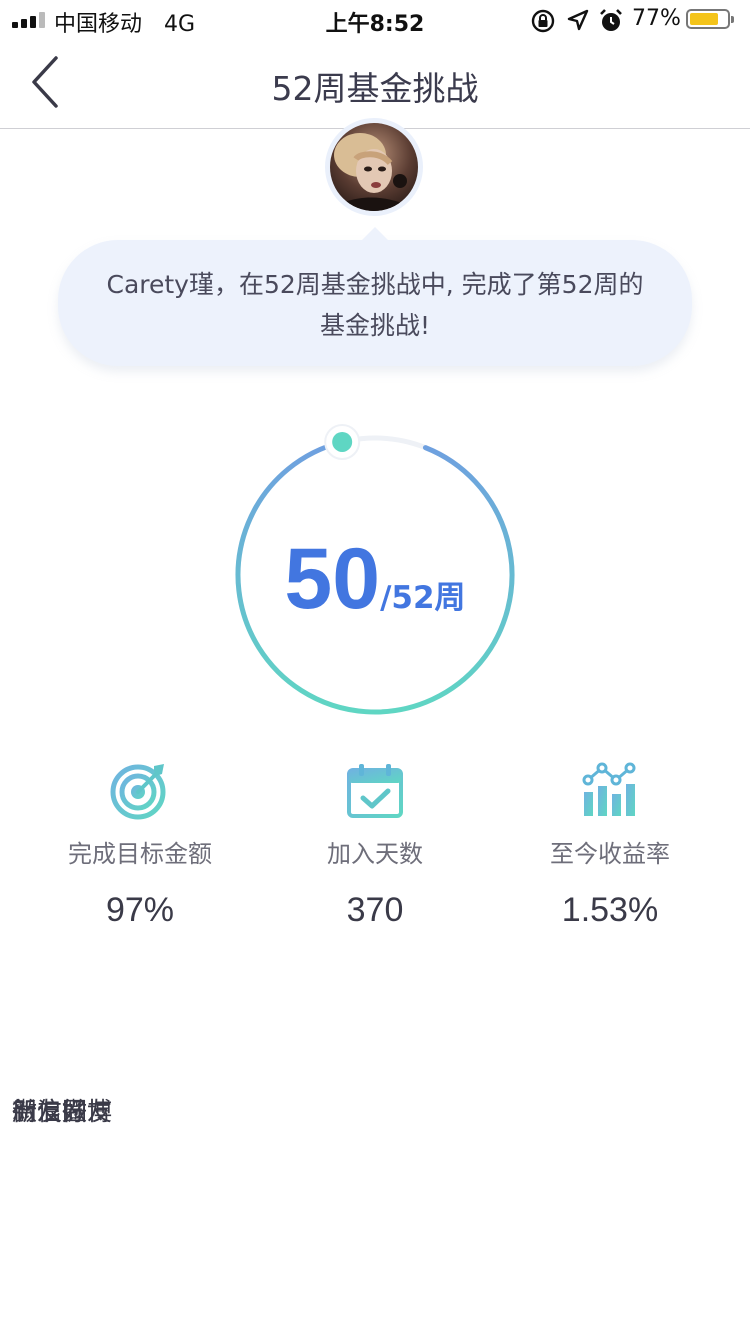 The height and width of the screenshot is (1334, 750). I want to click on bar-chart-icon, so click(609, 789).